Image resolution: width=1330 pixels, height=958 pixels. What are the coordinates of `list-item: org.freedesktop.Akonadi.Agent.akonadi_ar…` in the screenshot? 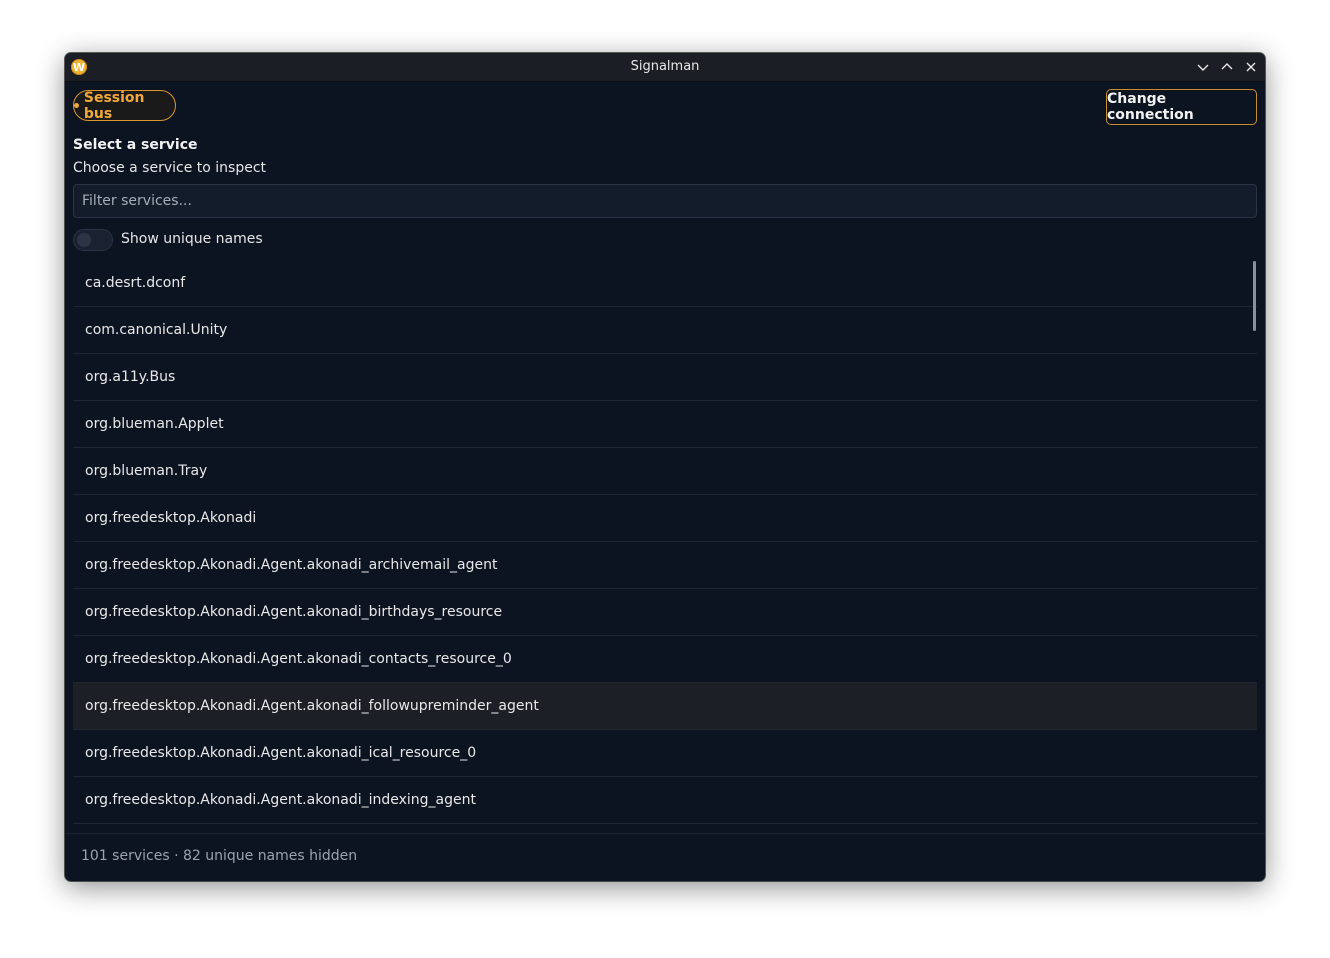 It's located at (665, 565).